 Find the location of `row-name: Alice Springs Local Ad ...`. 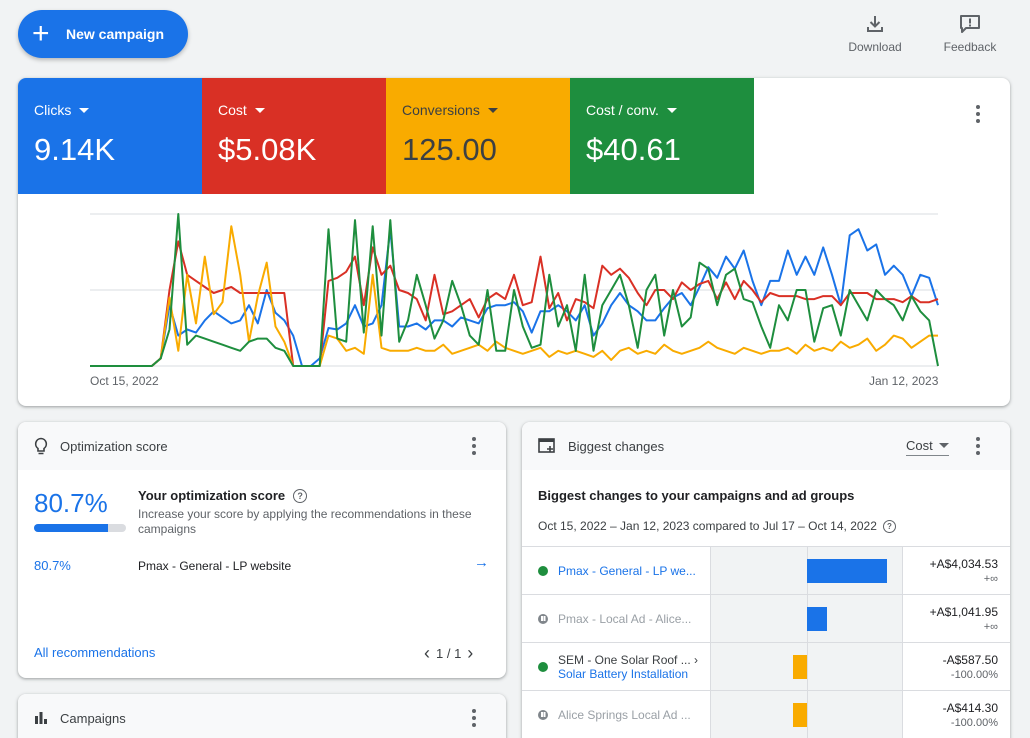

row-name: Alice Springs Local Ad ... is located at coordinates (624, 715).